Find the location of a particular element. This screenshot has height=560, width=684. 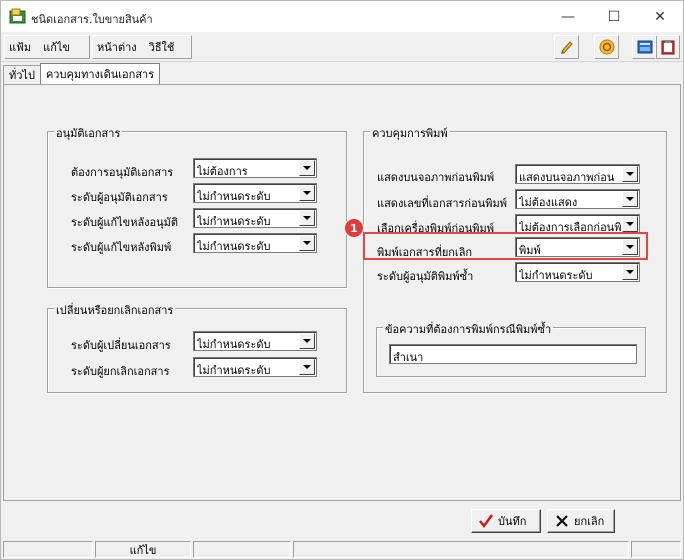

highlight-annotation is located at coordinates (505, 246).